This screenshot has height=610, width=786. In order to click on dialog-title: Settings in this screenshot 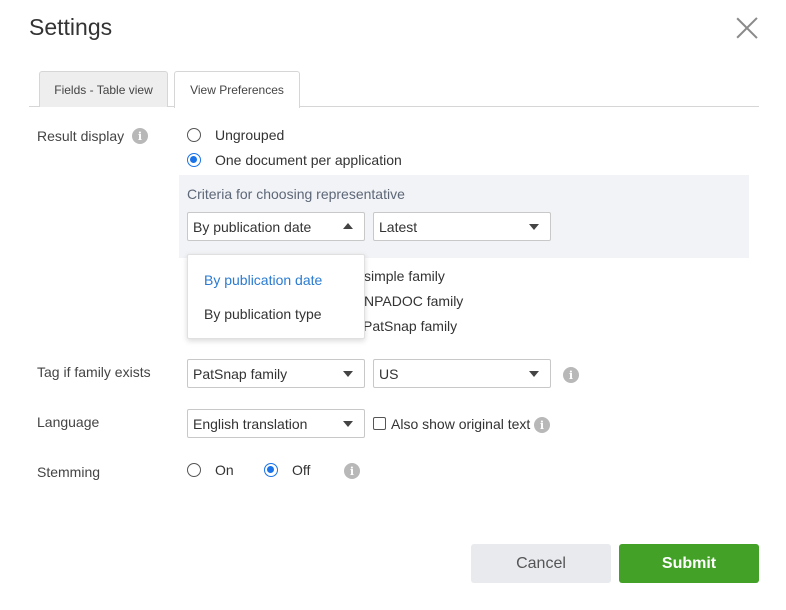, I will do `click(70, 27)`.